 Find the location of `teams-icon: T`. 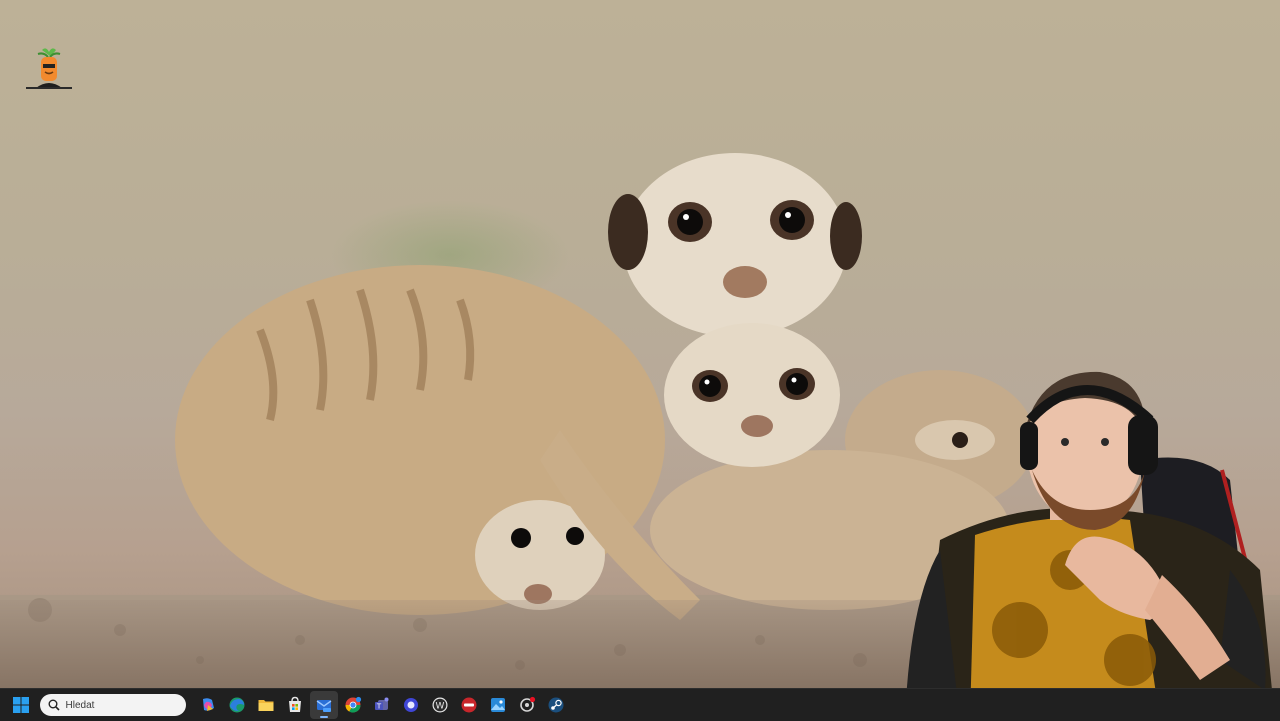

teams-icon: T is located at coordinates (382, 704).